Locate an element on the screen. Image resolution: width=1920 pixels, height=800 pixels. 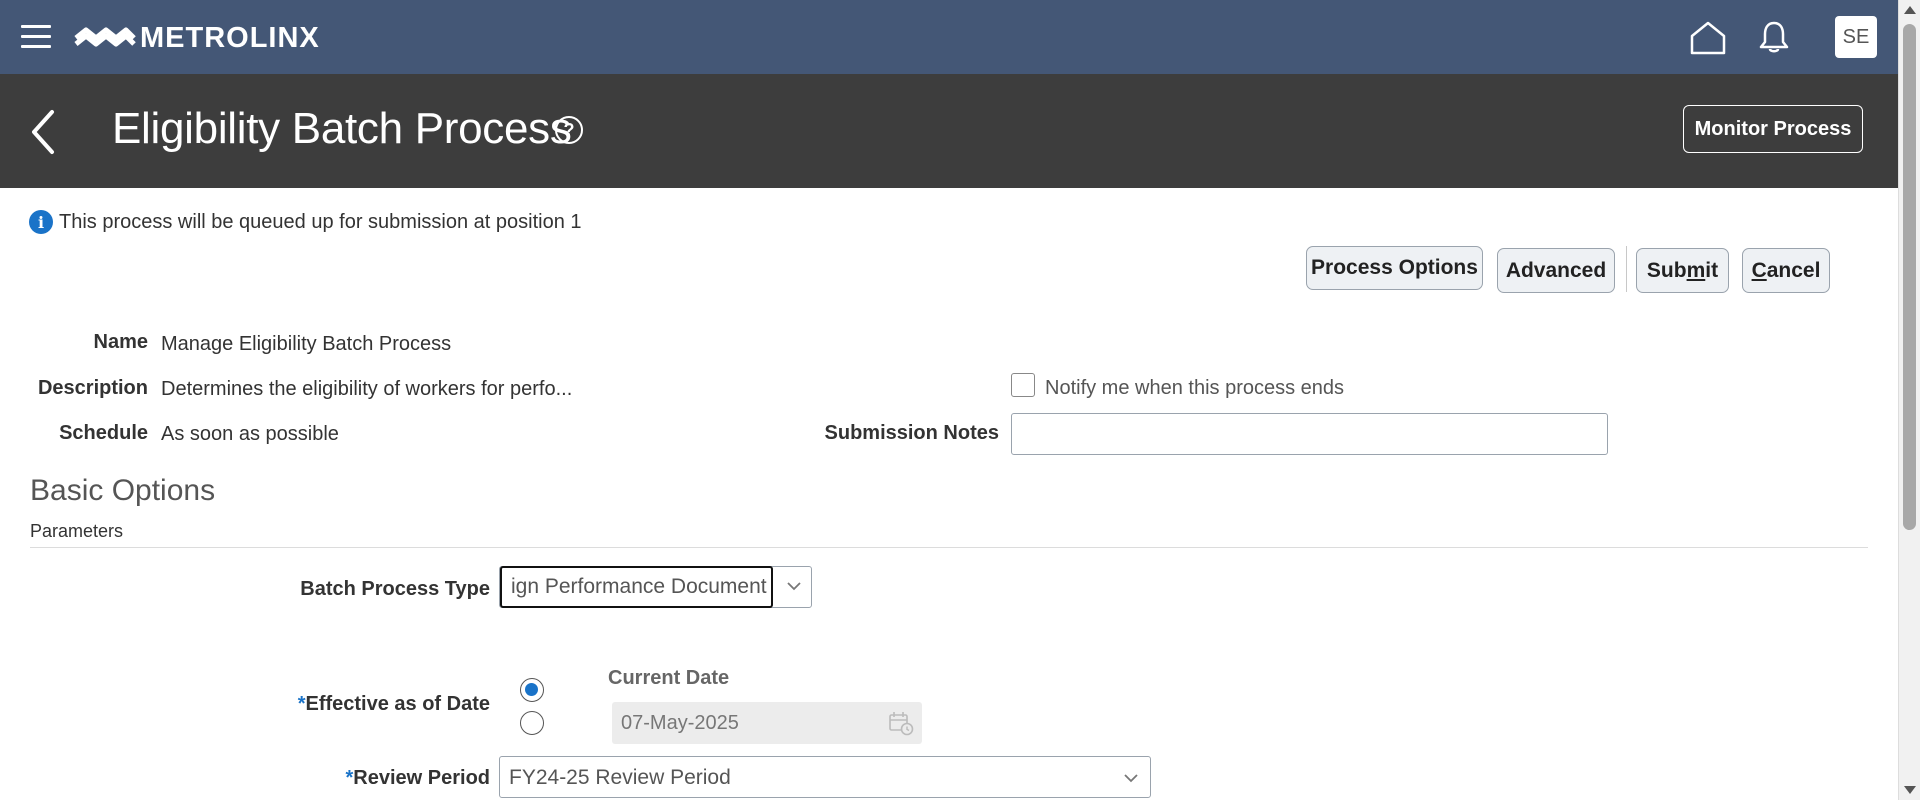
bell-icon is located at coordinates (1774, 37).